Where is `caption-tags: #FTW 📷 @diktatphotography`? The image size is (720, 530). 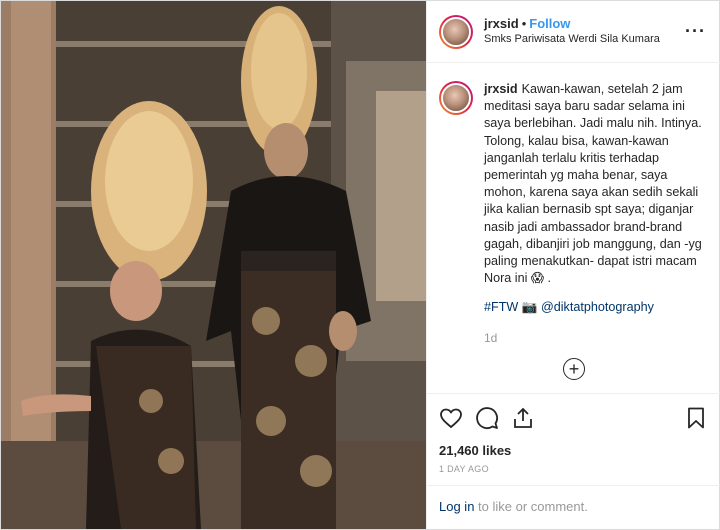 caption-tags: #FTW 📷 @diktatphotography is located at coordinates (594, 307).